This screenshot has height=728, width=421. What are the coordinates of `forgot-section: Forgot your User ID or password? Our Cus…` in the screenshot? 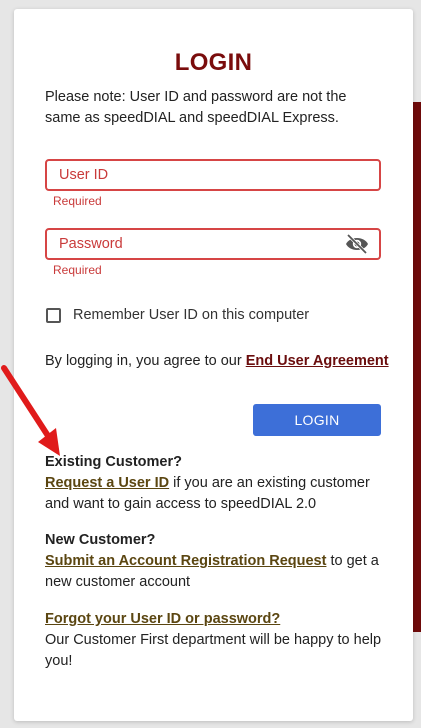 It's located at (217, 640).